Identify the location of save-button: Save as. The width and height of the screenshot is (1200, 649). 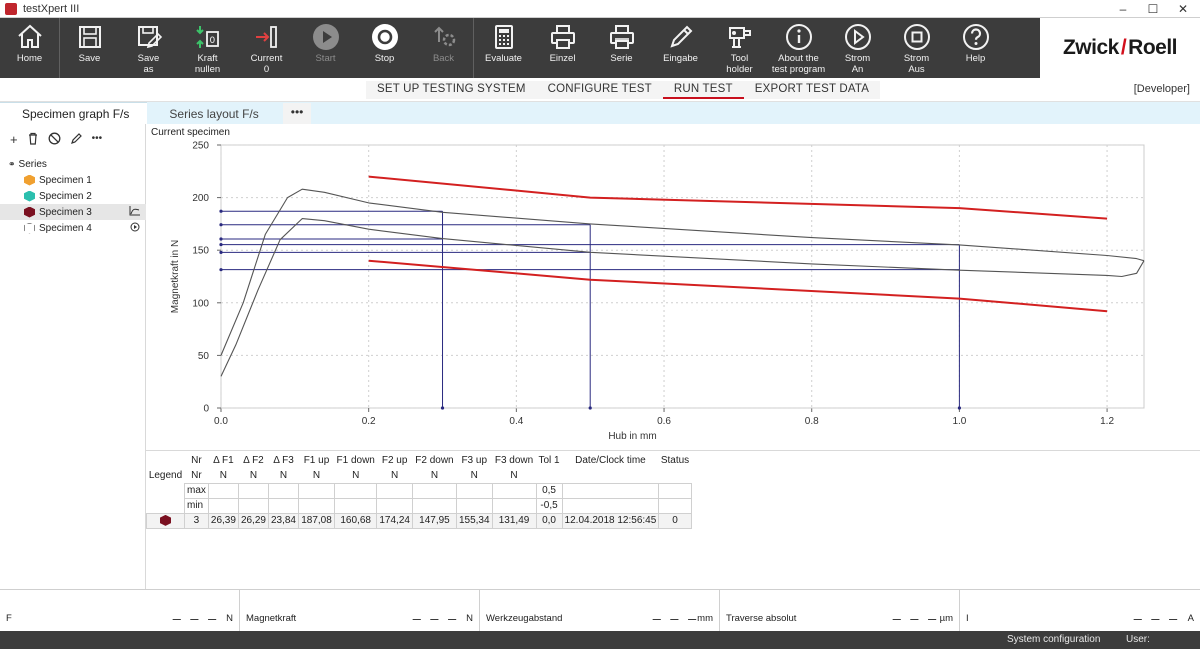
(148, 48).